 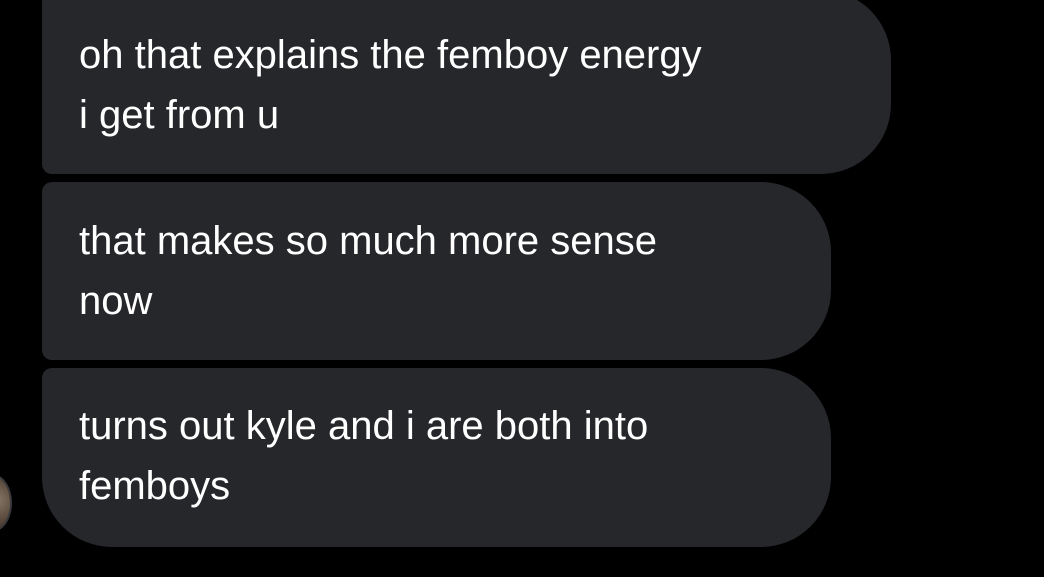 What do you see at coordinates (368, 271) in the screenshot?
I see `message-text: that makes so much more sense now` at bounding box center [368, 271].